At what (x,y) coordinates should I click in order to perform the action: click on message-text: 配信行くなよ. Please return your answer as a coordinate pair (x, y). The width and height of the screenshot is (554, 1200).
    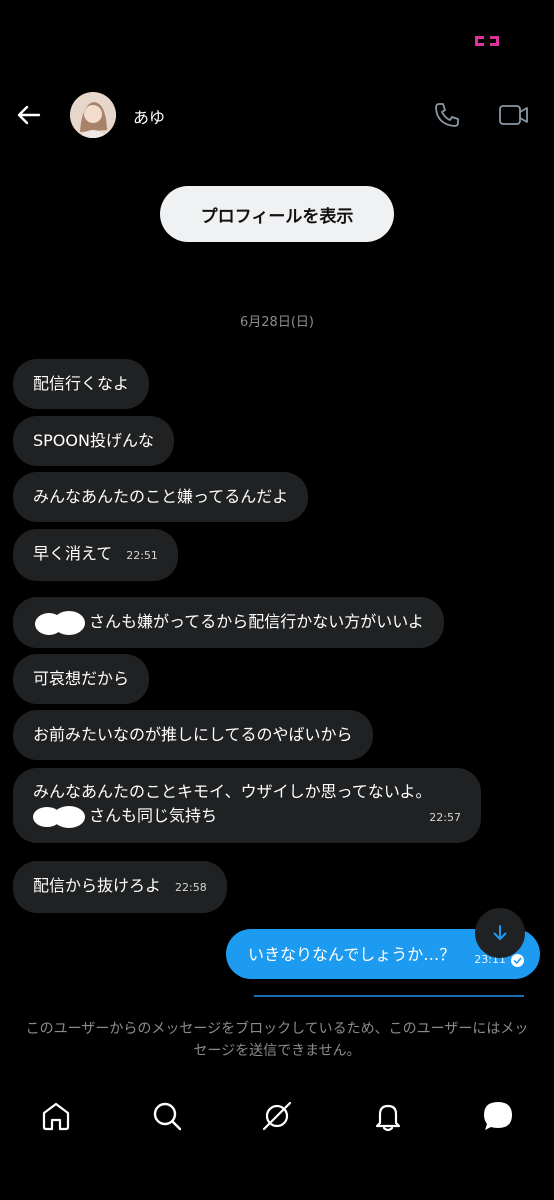
    Looking at the image, I should click on (81, 383).